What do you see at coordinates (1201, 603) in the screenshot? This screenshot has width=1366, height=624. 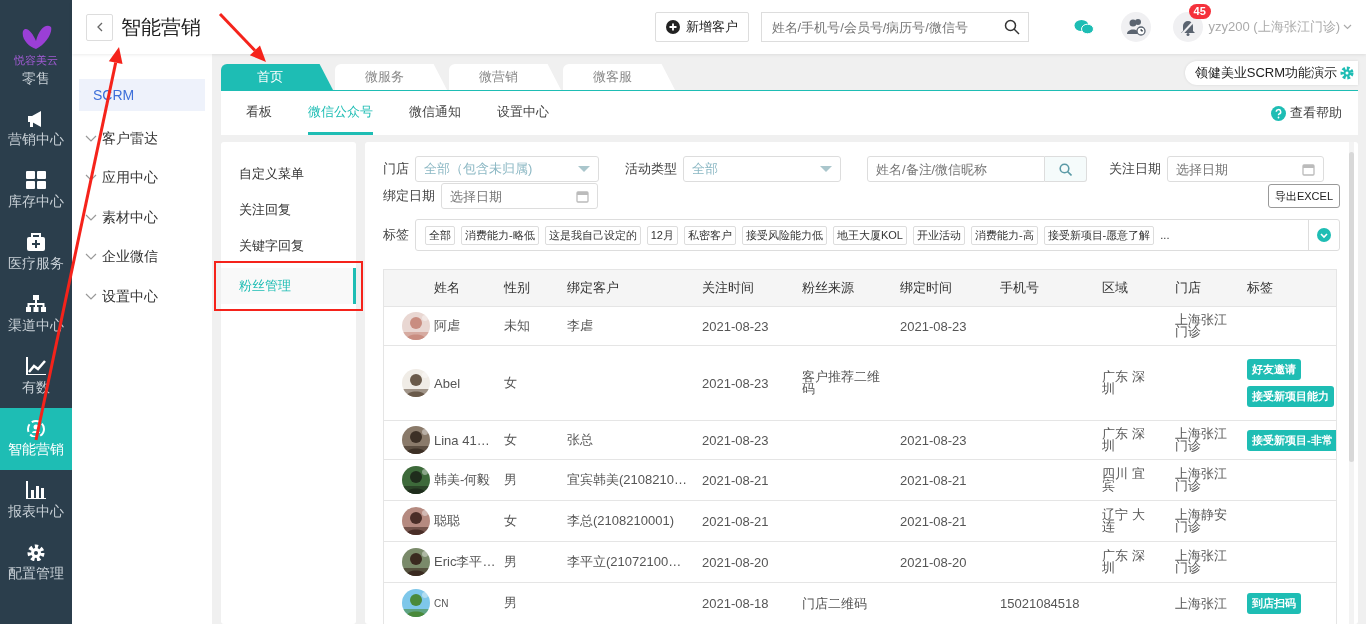 I see `table-cell: 上海张江` at bounding box center [1201, 603].